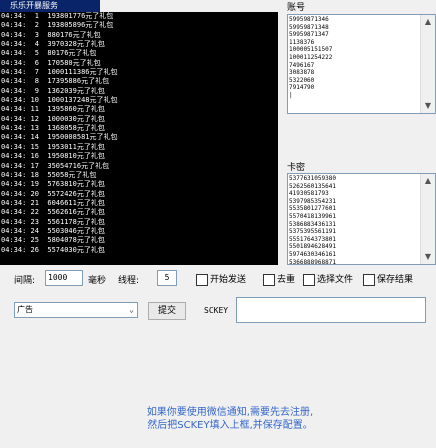 The width and height of the screenshot is (436, 448). What do you see at coordinates (59, 72) in the screenshot?
I see `log-line: 04:34: 7 1000111386元了礼包` at bounding box center [59, 72].